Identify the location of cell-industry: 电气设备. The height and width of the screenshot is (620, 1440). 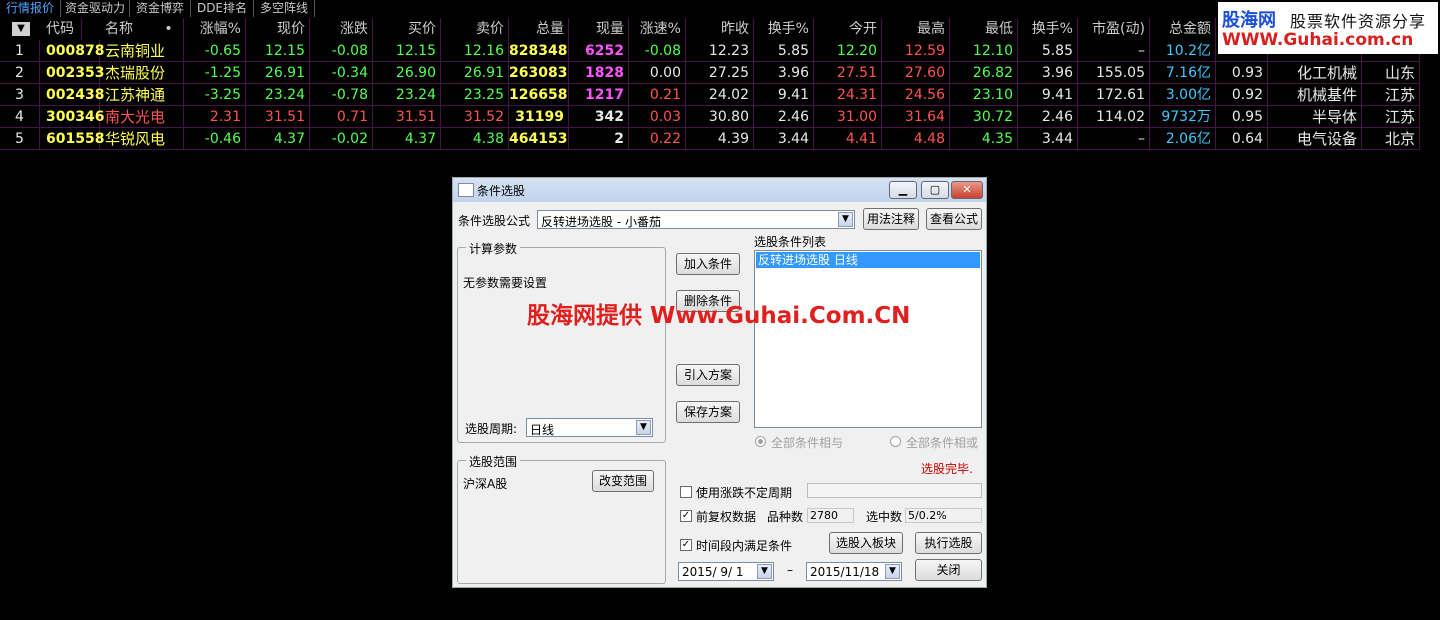
(1315, 139).